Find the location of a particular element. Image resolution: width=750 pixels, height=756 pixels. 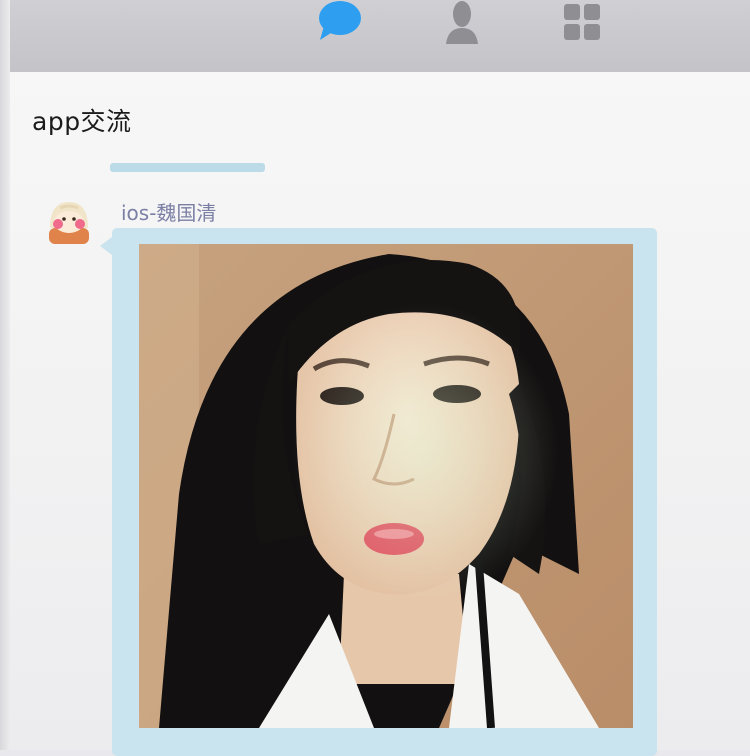

avatar is located at coordinates (69, 223).